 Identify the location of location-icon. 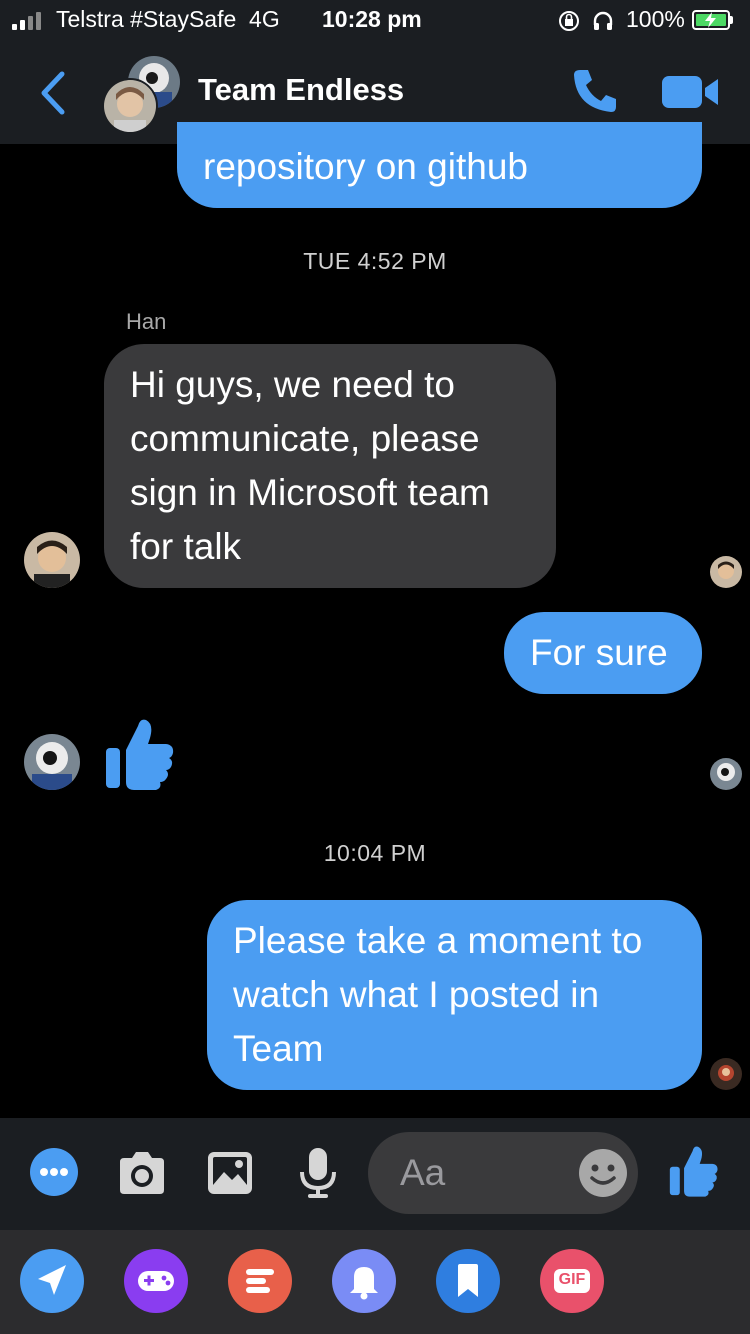
(52, 1280).